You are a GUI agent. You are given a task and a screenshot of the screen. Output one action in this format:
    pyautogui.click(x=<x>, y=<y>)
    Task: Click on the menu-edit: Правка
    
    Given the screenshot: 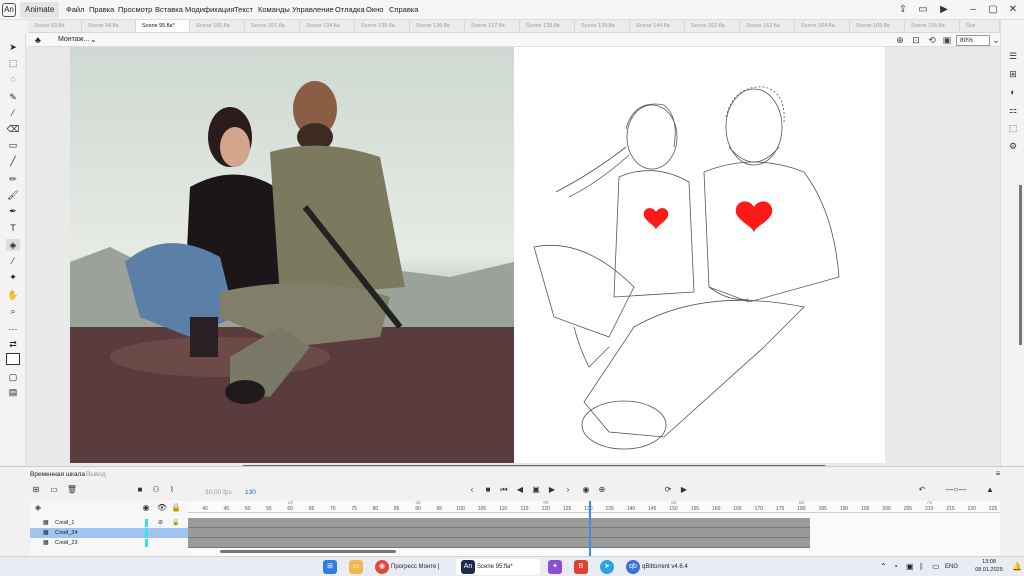 What is the action you would take?
    pyautogui.click(x=101, y=10)
    